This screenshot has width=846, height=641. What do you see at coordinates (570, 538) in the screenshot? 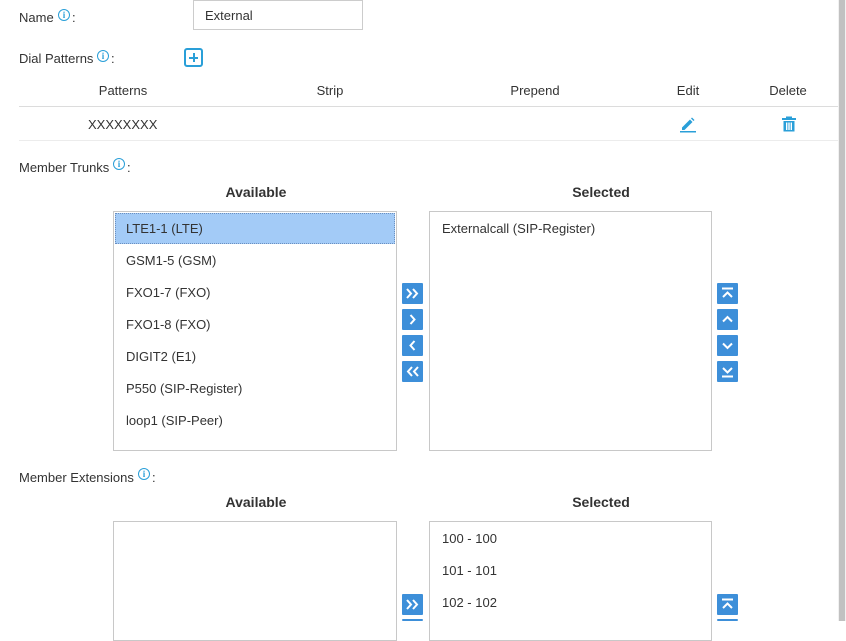
I see `list-item: 100 - 100` at bounding box center [570, 538].